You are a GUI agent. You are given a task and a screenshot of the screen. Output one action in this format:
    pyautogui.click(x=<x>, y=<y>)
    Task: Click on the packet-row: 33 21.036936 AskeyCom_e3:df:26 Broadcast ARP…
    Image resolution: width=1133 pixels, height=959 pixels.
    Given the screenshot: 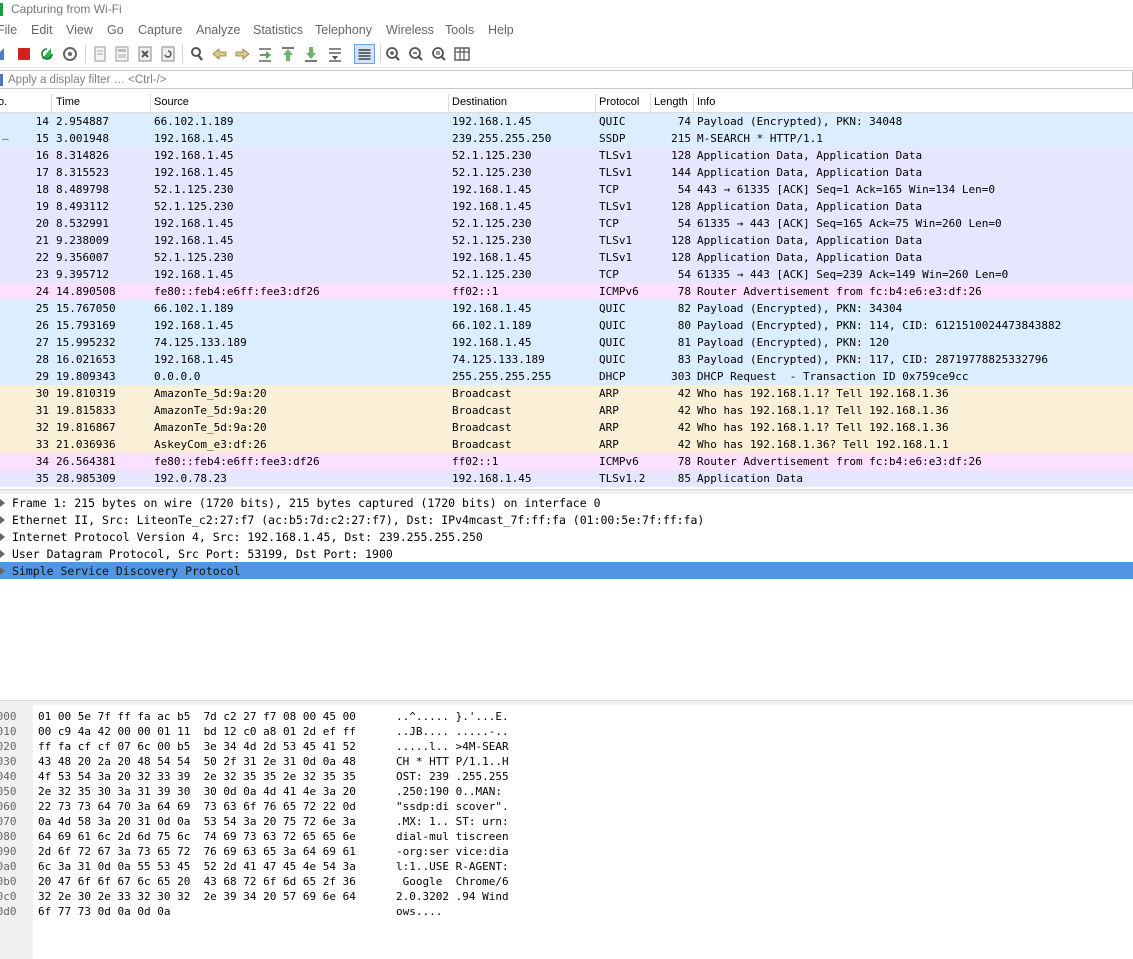 What is the action you would take?
    pyautogui.click(x=566, y=444)
    